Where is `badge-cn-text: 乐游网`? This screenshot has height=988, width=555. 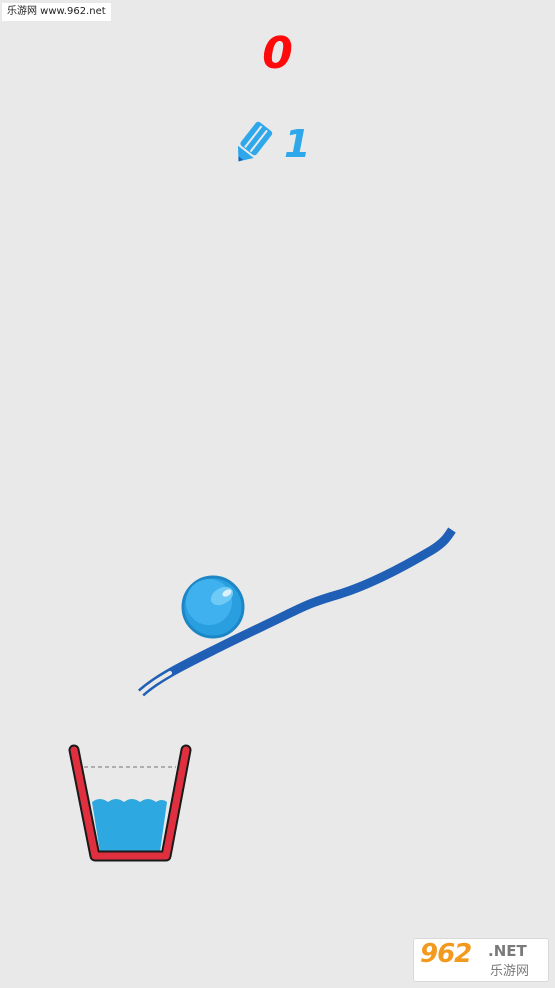
badge-cn-text: 乐游网 is located at coordinates (510, 971).